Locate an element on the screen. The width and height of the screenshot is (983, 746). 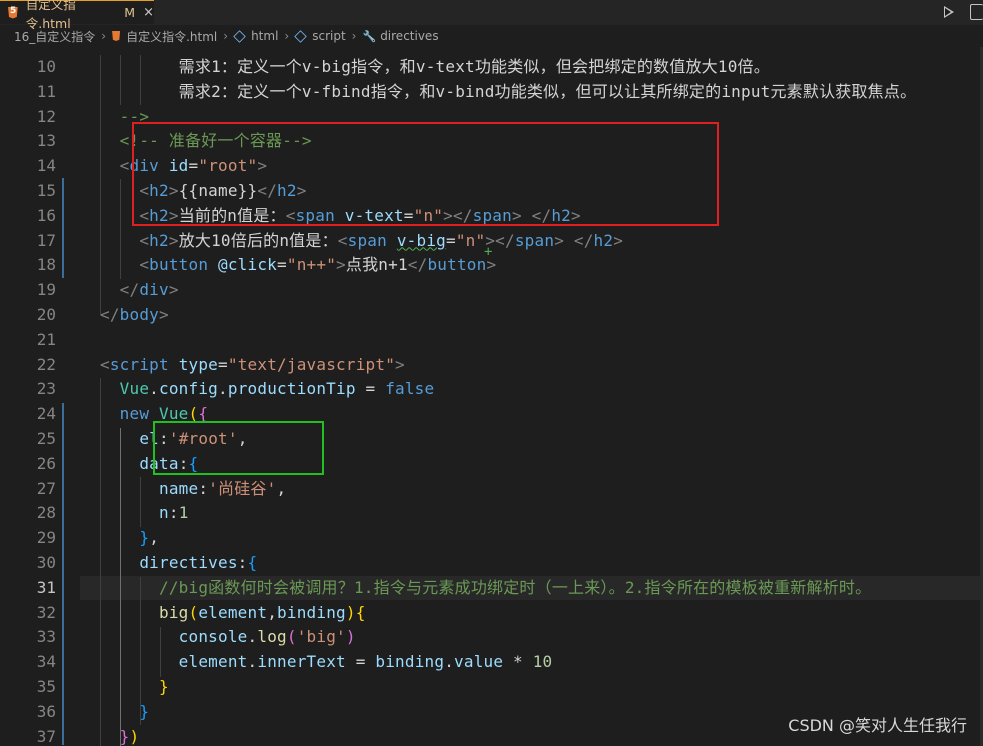
chevron-right-icon: › is located at coordinates (354, 36).